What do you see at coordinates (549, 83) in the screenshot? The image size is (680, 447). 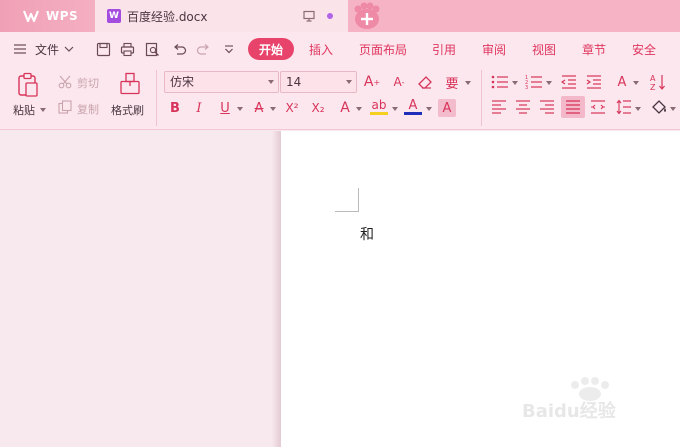 I see `numbering-dropdown-arrow` at bounding box center [549, 83].